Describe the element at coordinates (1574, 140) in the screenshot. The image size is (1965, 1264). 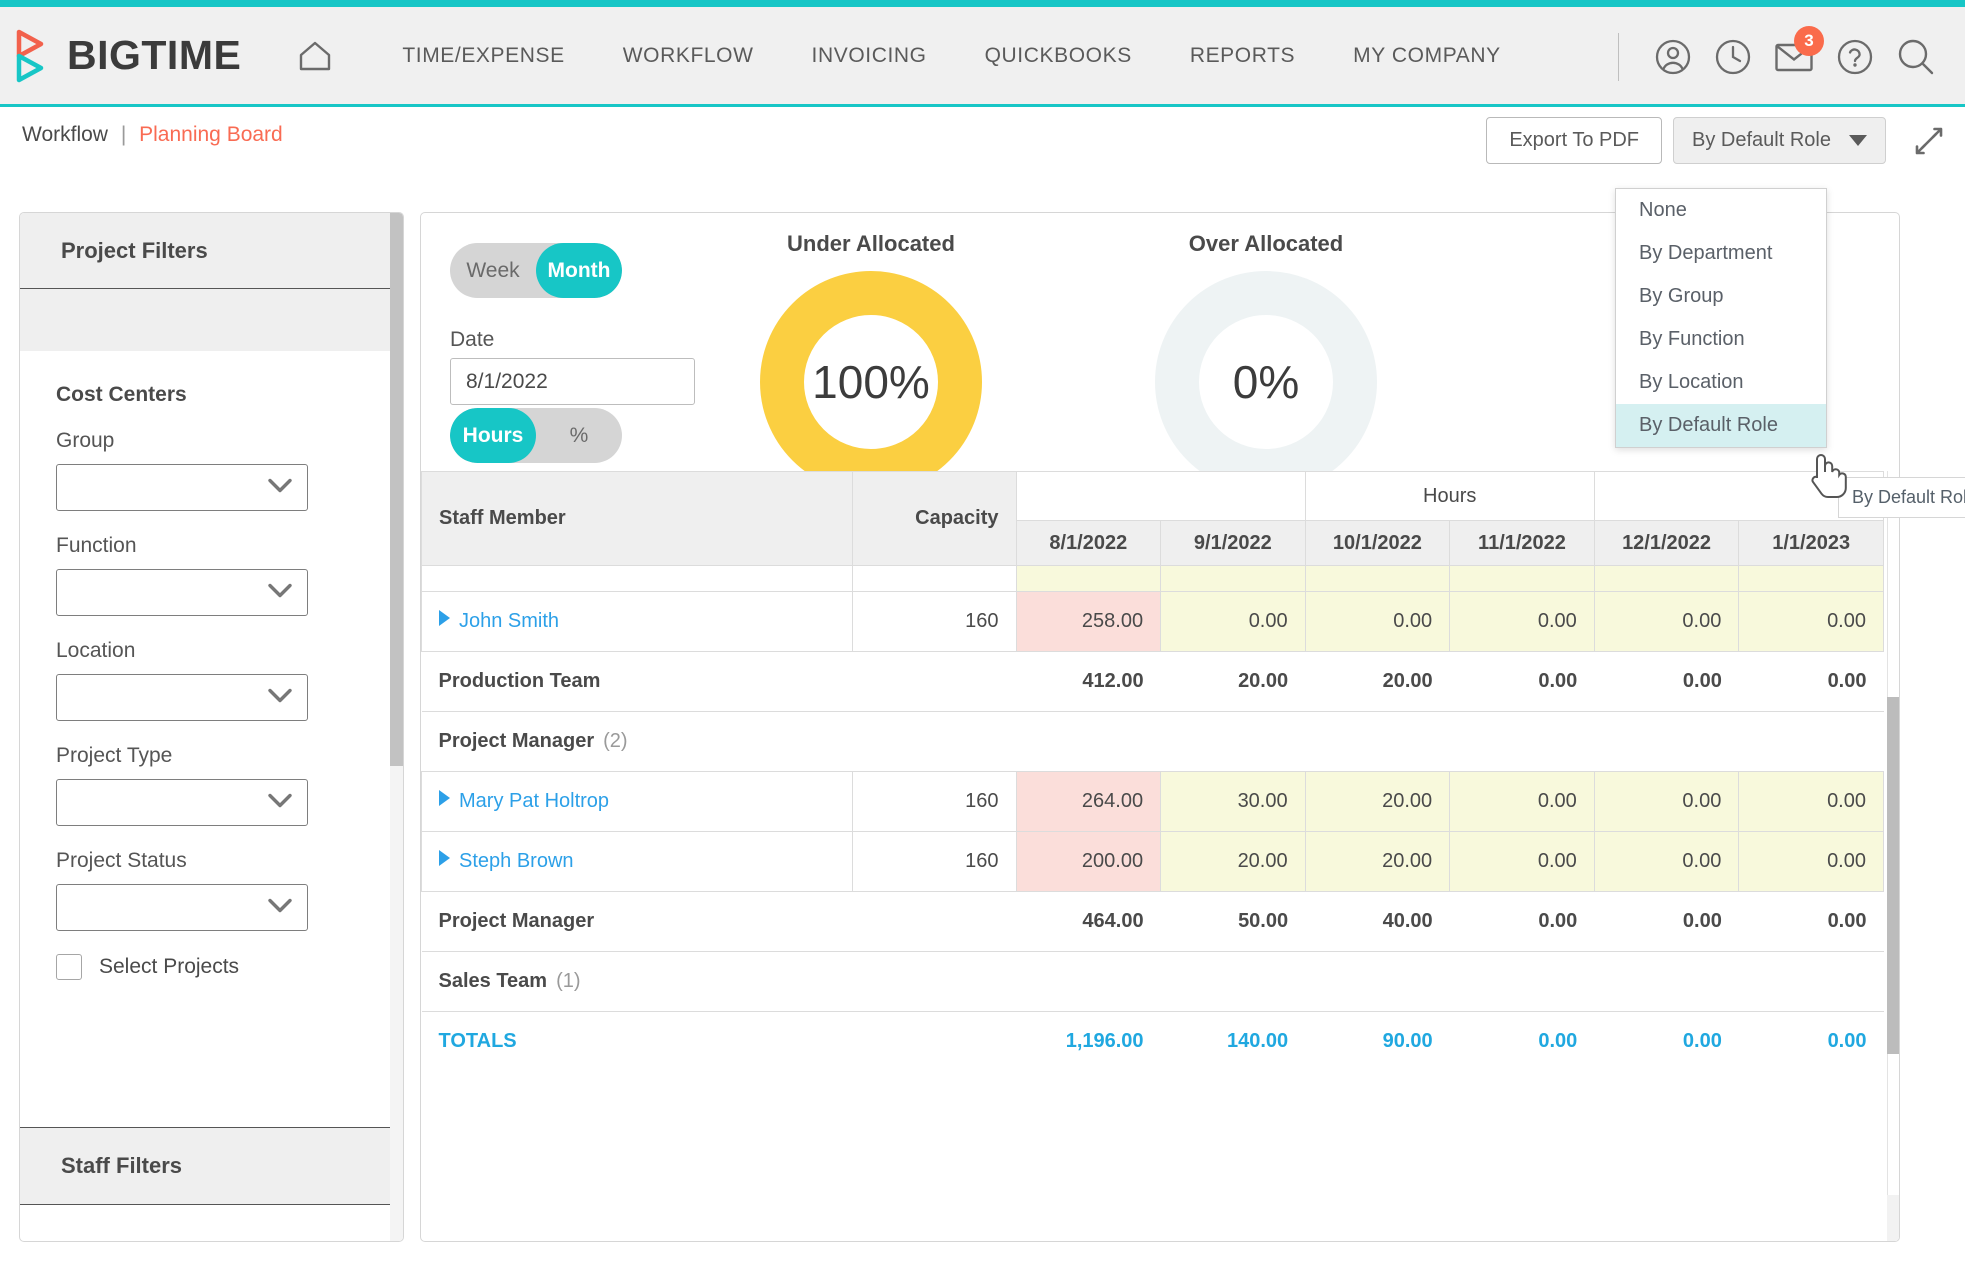
I see `export-to-pdf-button: Export To PDF` at that location.